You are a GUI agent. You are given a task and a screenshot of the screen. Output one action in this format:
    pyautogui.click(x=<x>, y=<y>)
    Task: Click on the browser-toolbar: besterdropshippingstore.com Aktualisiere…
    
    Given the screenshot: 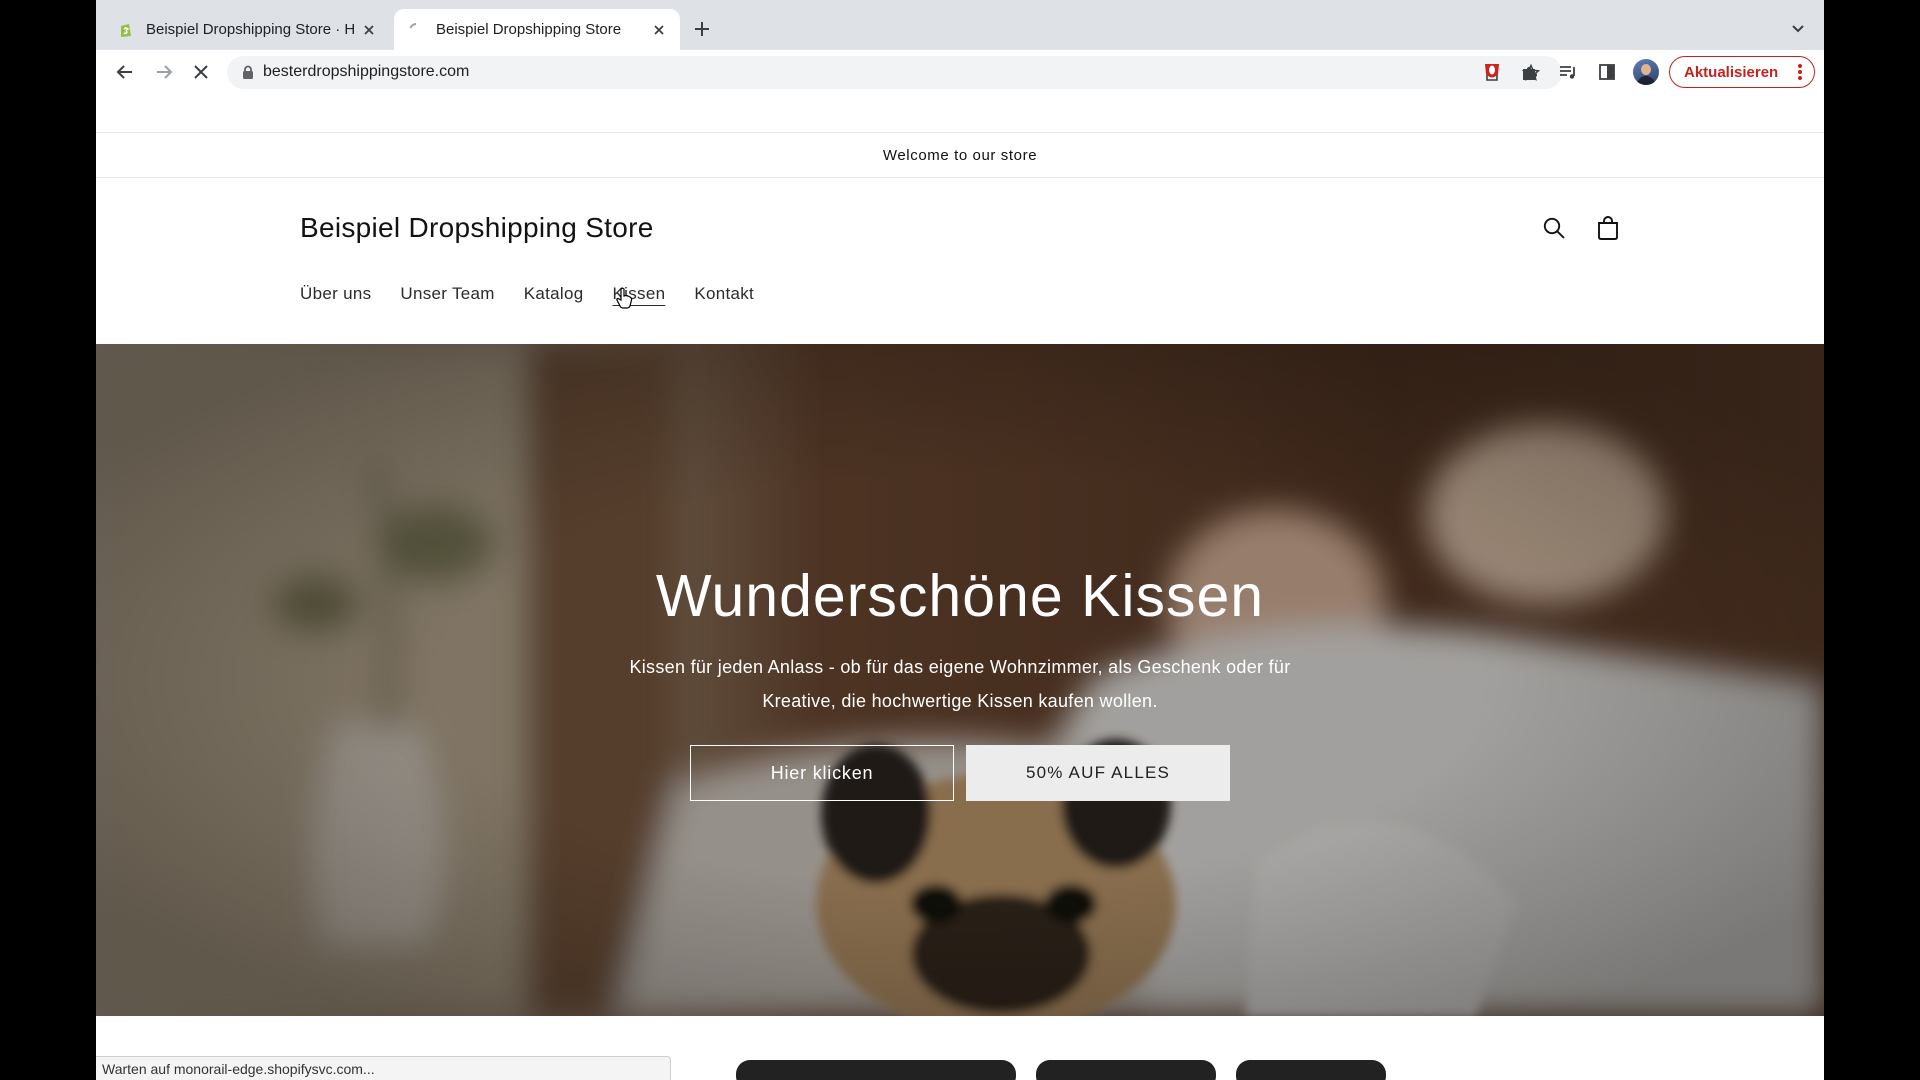 What is the action you would take?
    pyautogui.click(x=960, y=72)
    